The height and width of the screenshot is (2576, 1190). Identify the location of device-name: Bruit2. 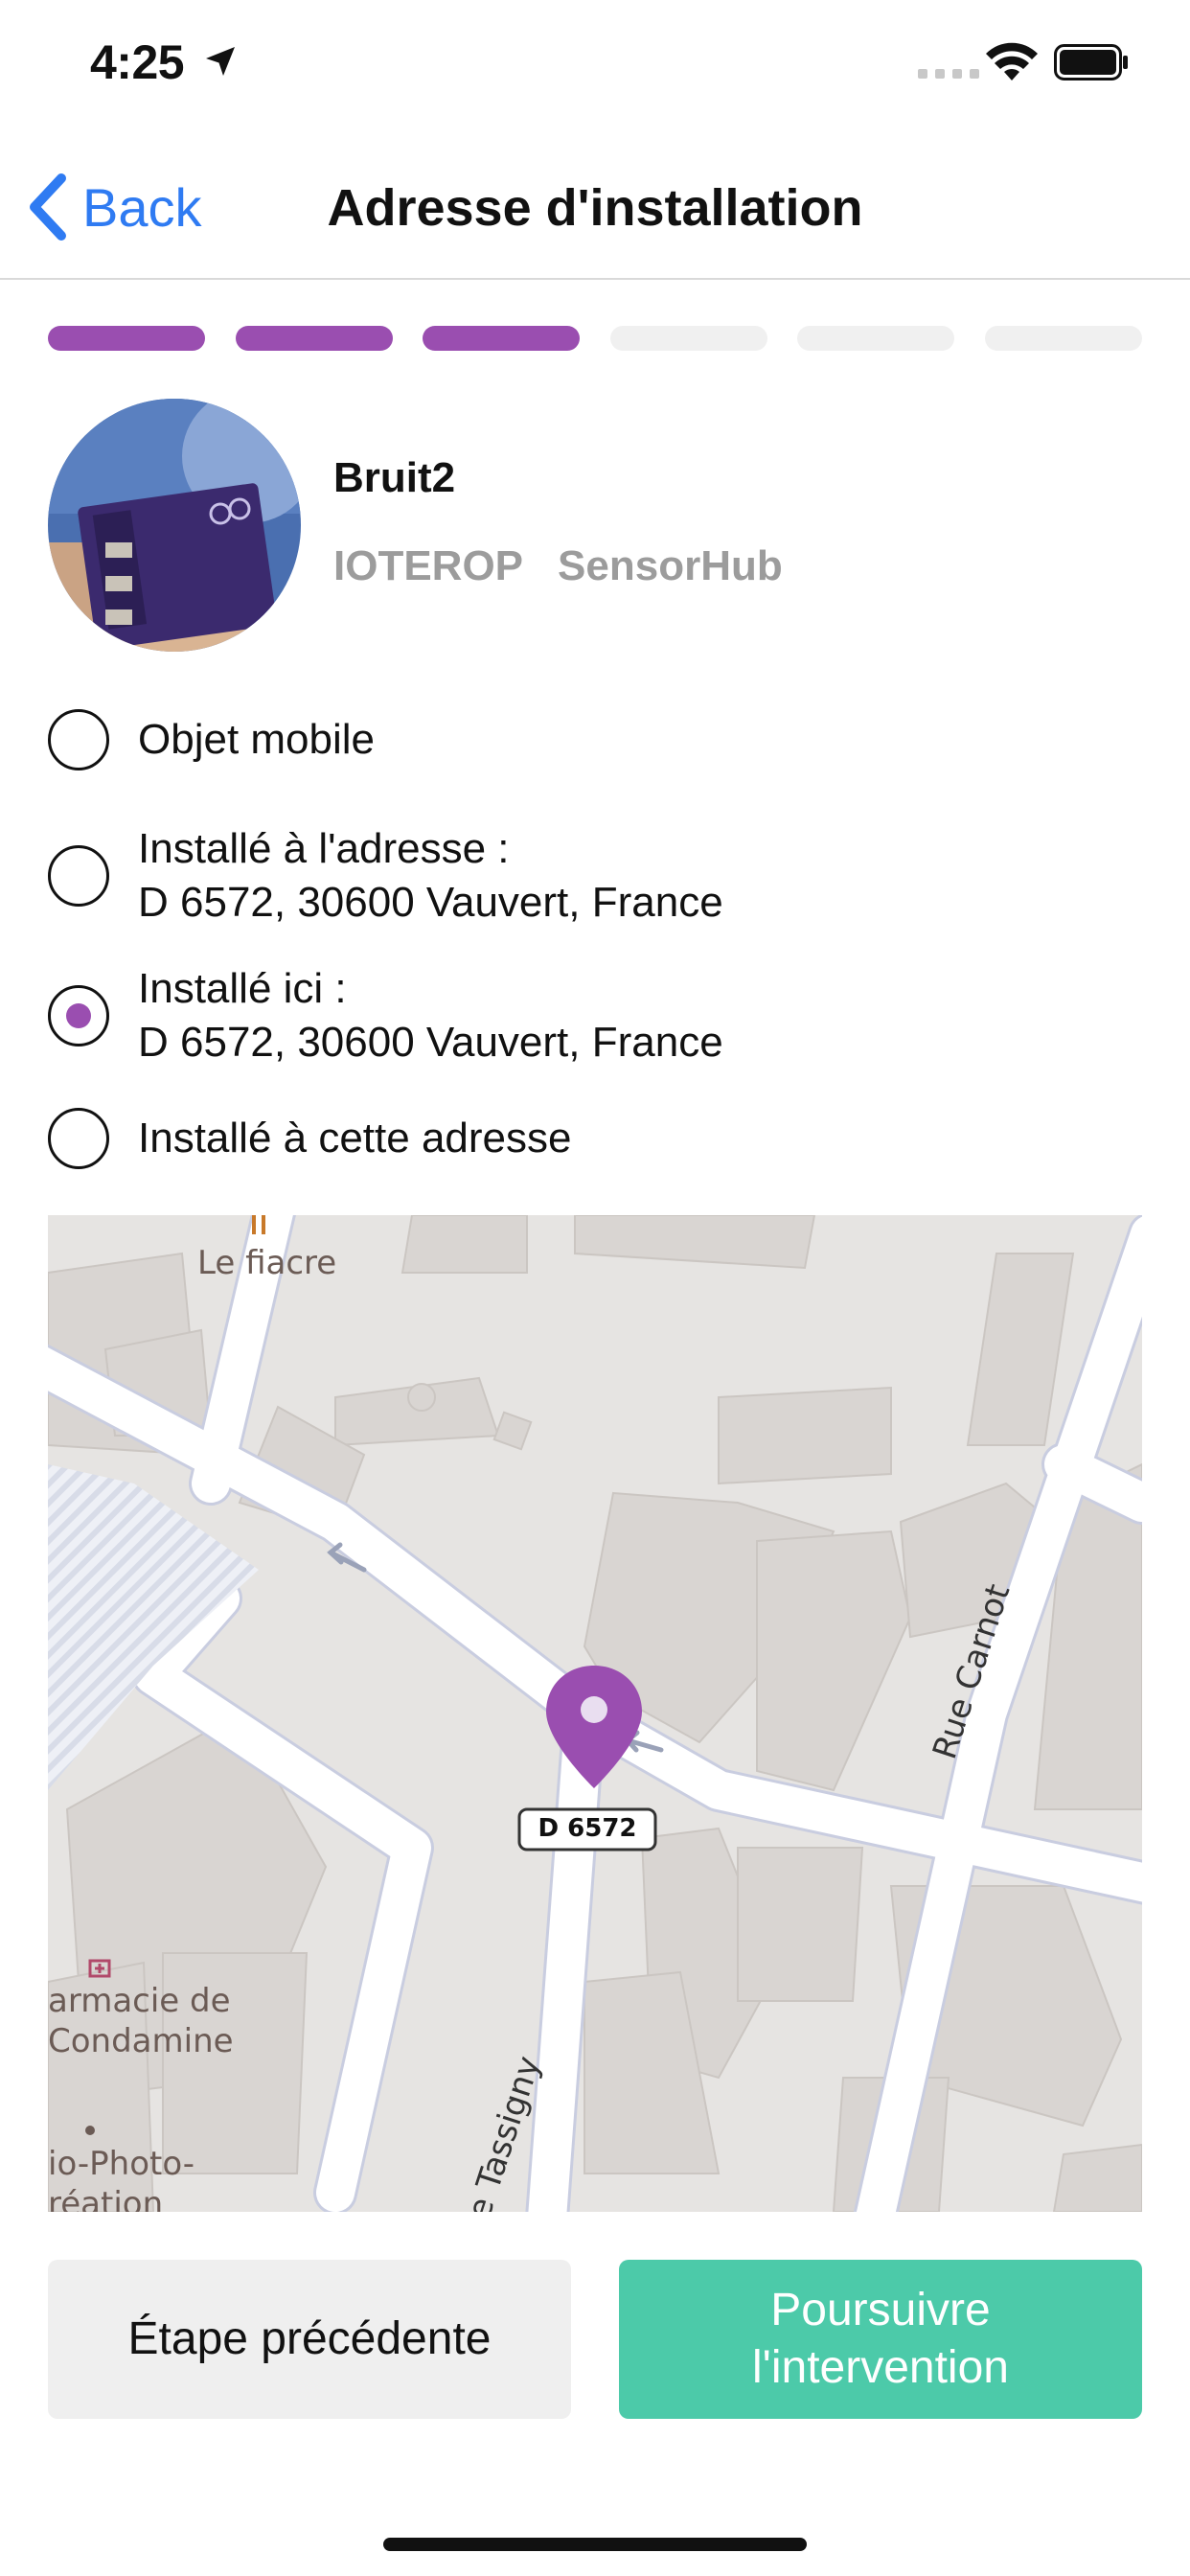
(395, 477).